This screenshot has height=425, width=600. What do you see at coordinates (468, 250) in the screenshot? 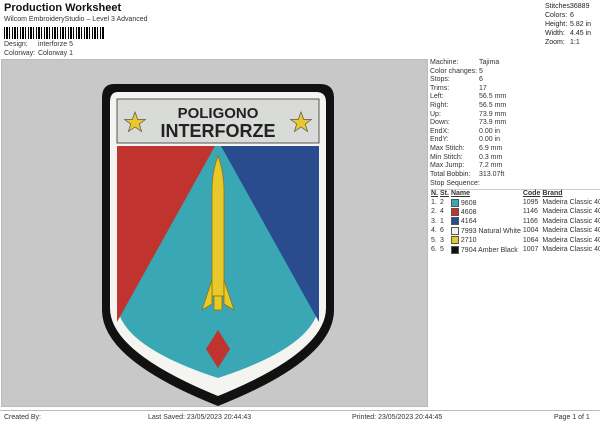
I see `thread-number: 7904` at bounding box center [468, 250].